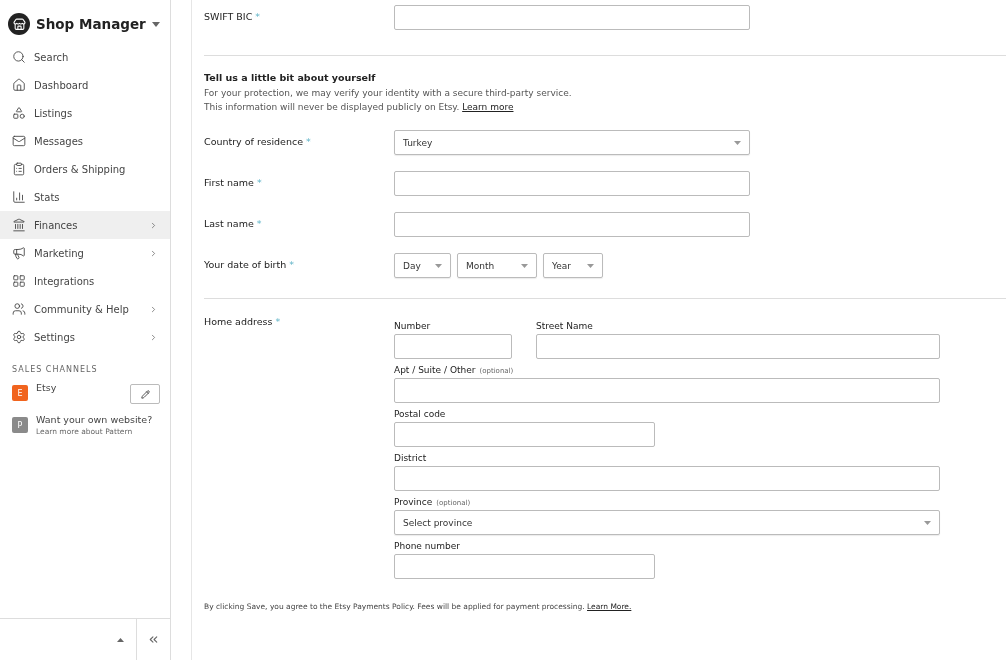  What do you see at coordinates (85, 281) in the screenshot?
I see `nav-item: Integrations` at bounding box center [85, 281].